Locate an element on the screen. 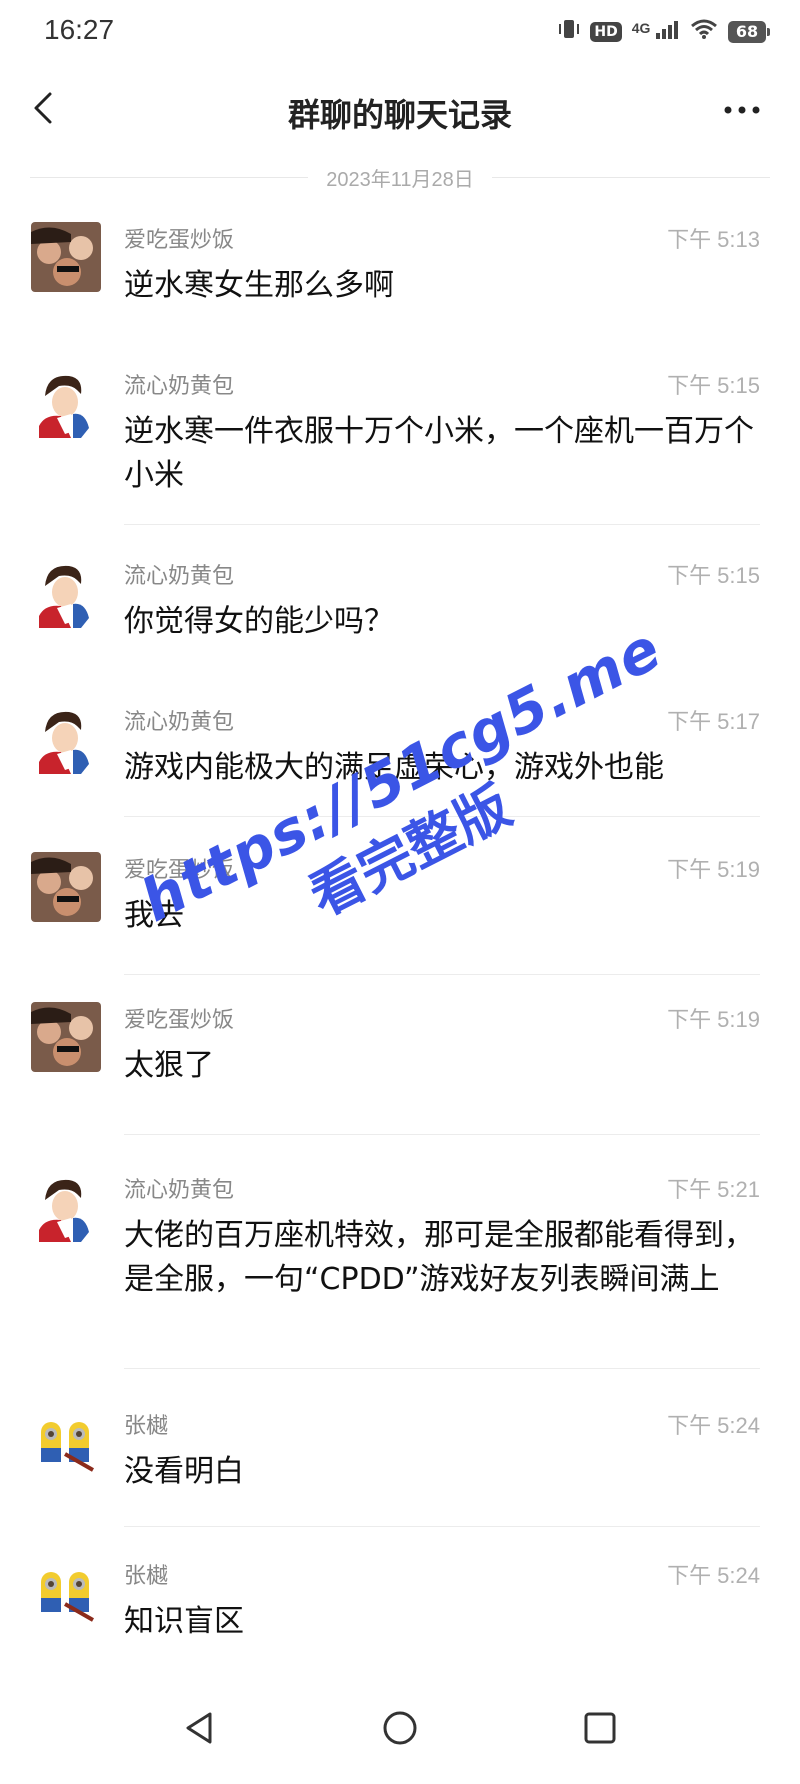 This screenshot has width=800, height=1784. triangle-back-icon is located at coordinates (199, 1728).